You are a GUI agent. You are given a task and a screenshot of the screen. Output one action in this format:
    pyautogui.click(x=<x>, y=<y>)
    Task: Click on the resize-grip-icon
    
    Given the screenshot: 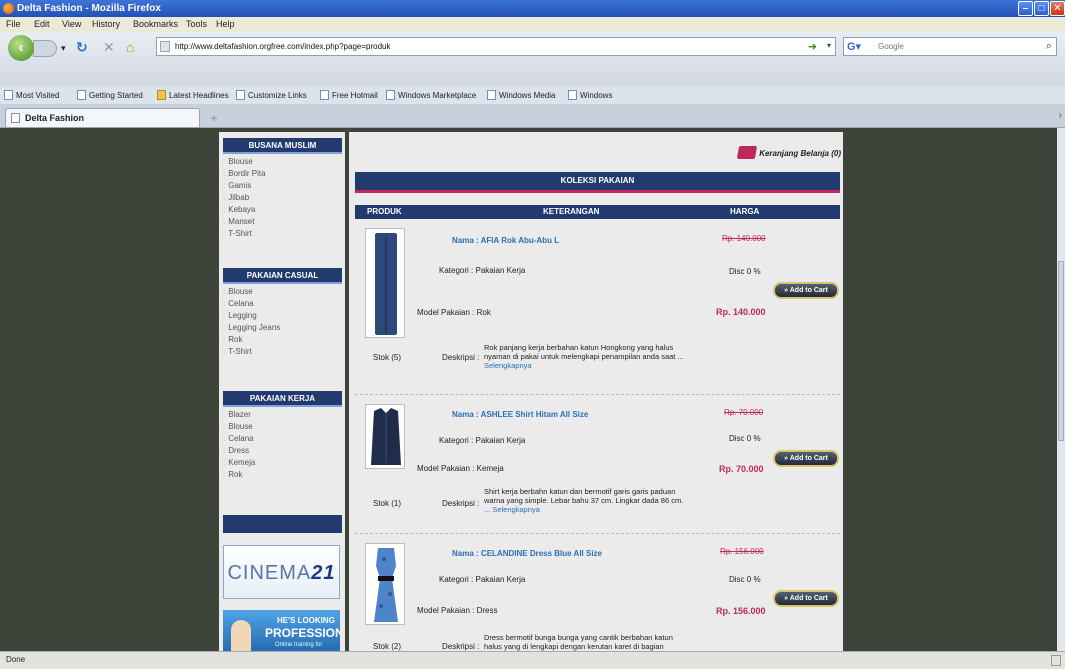 What is the action you would take?
    pyautogui.click(x=1056, y=660)
    